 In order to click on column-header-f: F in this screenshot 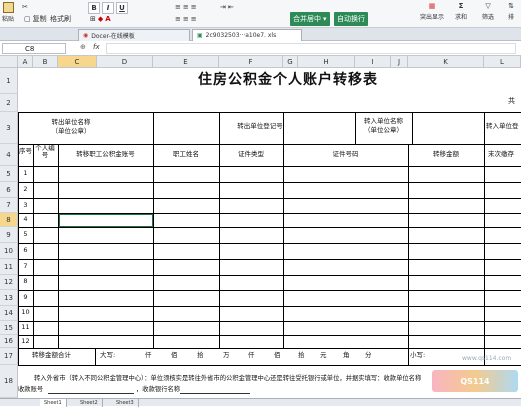, I will do `click(251, 62)`.